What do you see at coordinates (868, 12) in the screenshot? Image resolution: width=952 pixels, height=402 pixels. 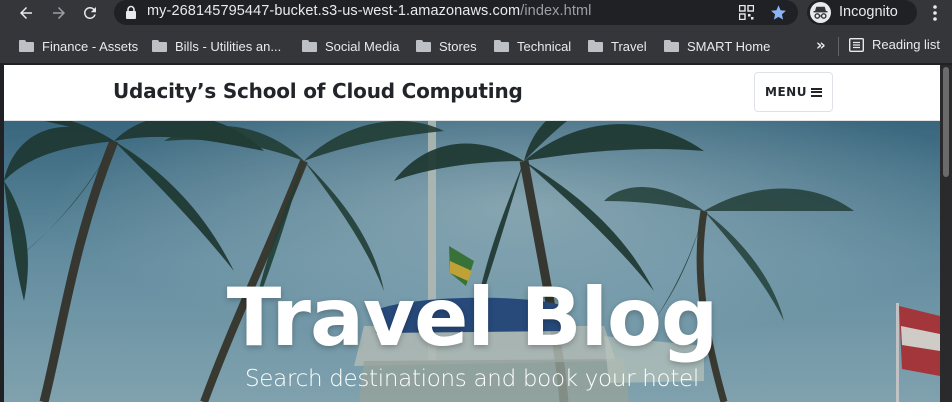 I see `incognito-label: Incognito` at bounding box center [868, 12].